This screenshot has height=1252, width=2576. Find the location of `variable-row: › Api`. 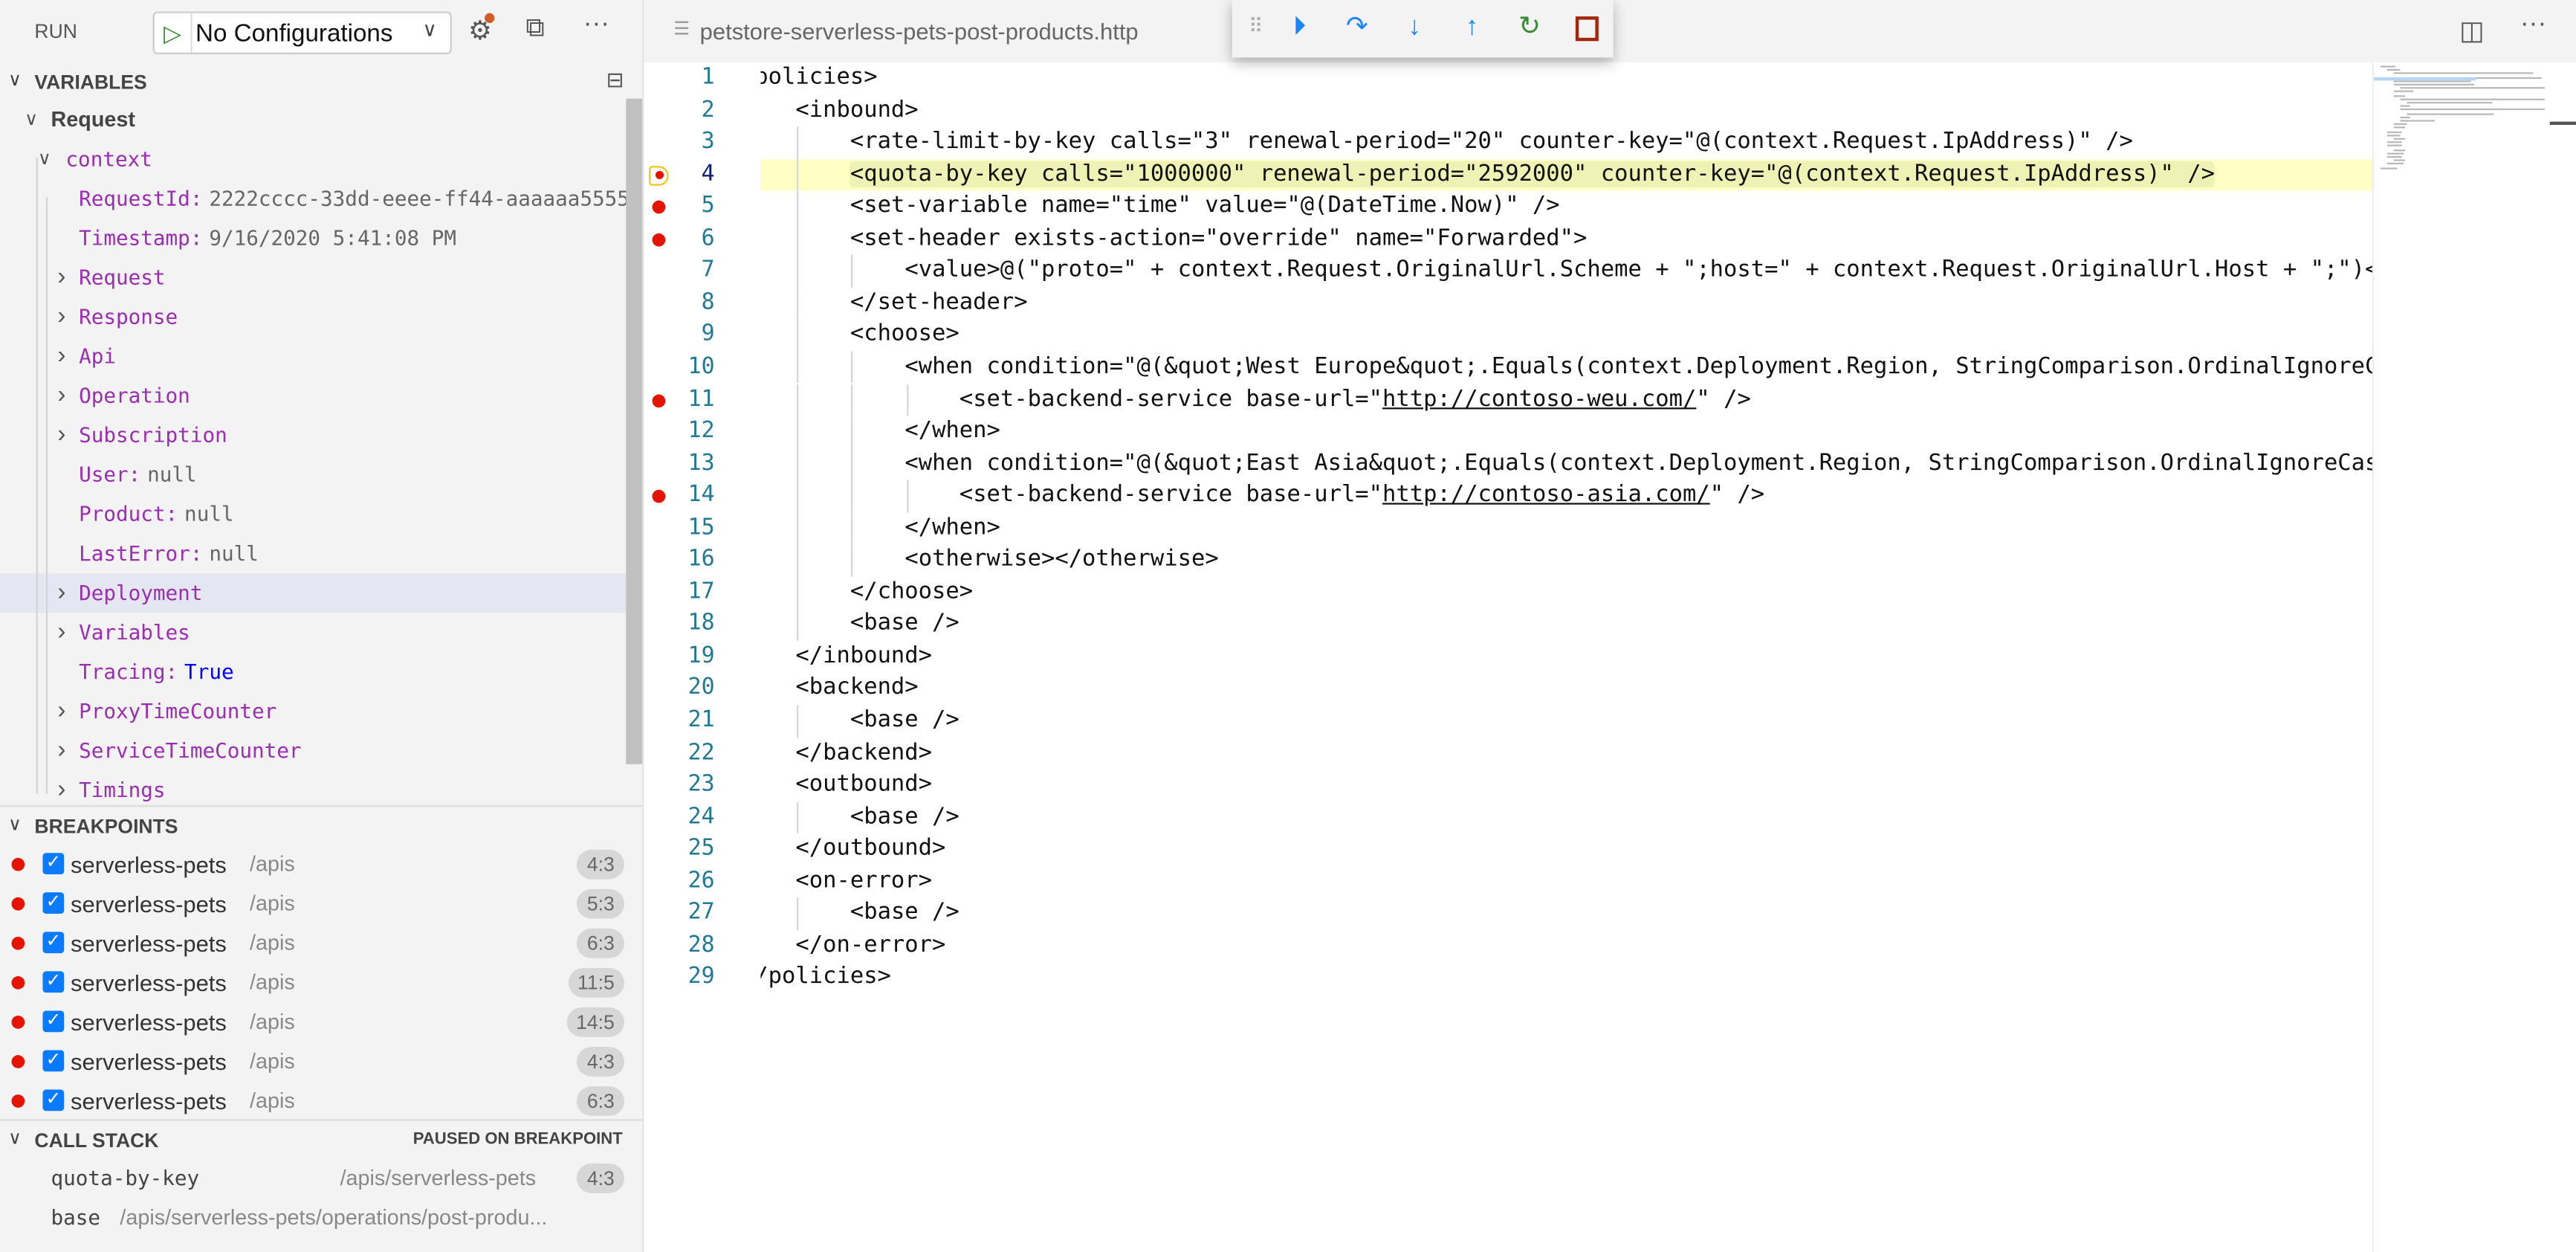

variable-row: › Api is located at coordinates (313, 357).